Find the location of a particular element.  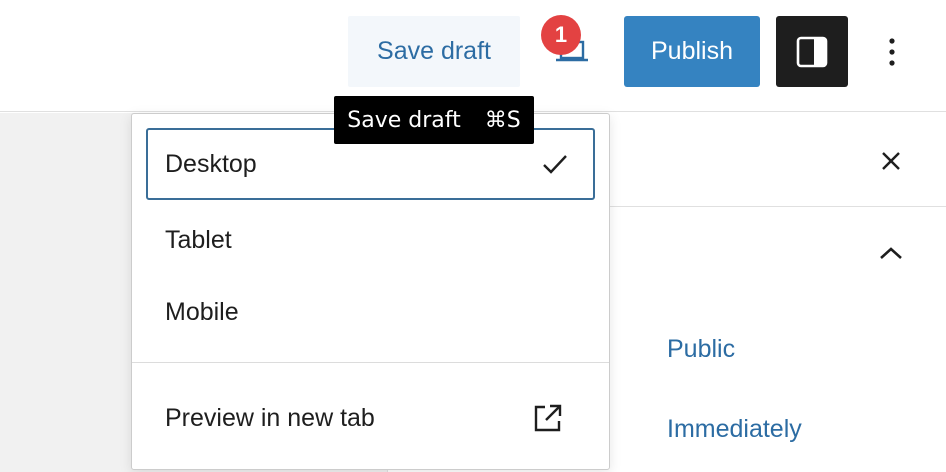

panel-collapse-button is located at coordinates (891, 253).